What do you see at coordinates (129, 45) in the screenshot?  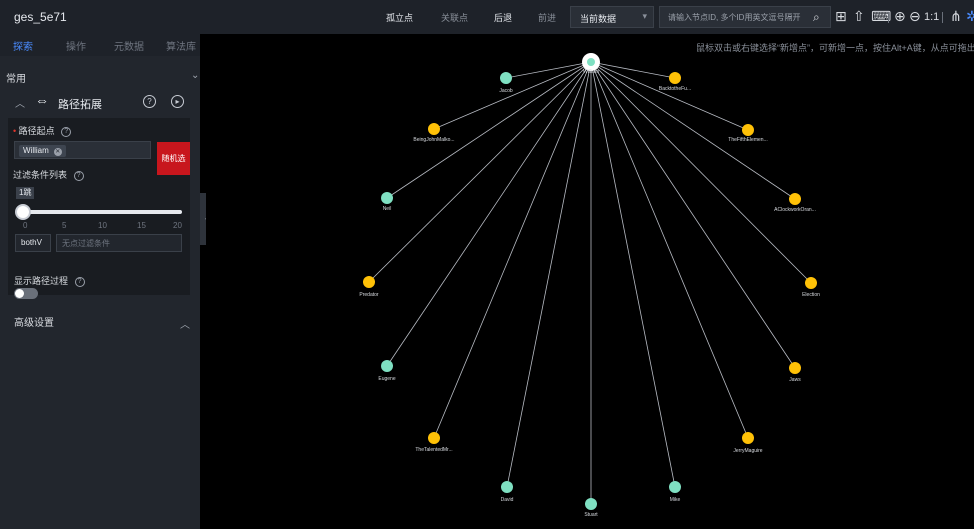 I see `tab-metadata: 元数据` at bounding box center [129, 45].